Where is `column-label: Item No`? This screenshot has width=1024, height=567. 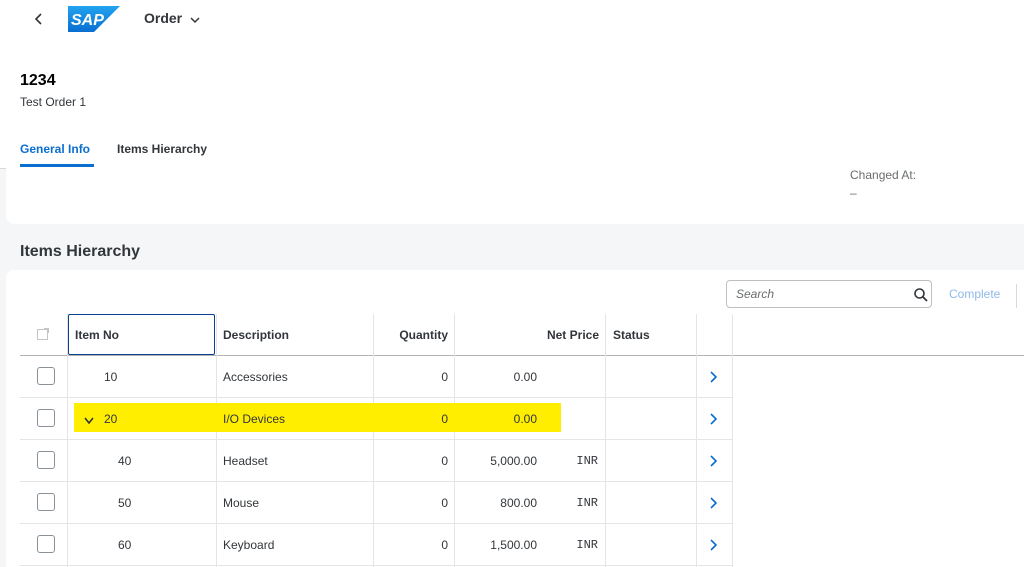
column-label: Item No is located at coordinates (97, 335).